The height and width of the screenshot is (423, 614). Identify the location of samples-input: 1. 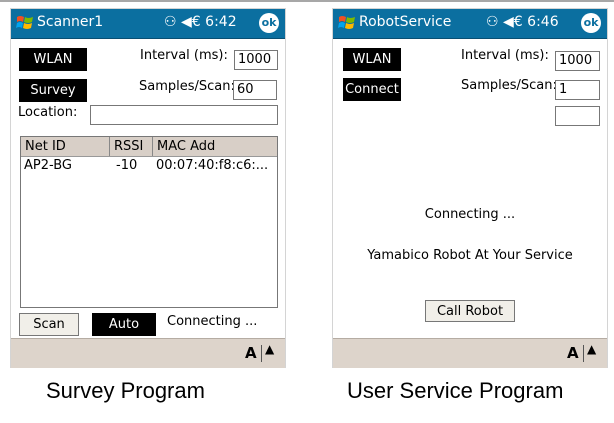
(577, 90).